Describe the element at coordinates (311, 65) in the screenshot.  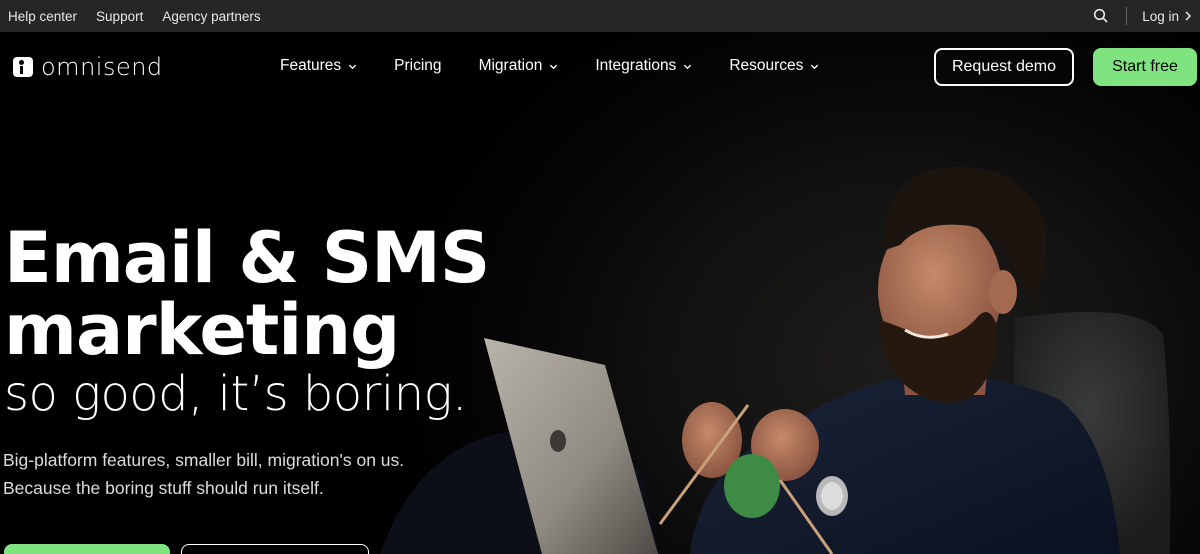
I see `nav-item-label: Features` at that location.